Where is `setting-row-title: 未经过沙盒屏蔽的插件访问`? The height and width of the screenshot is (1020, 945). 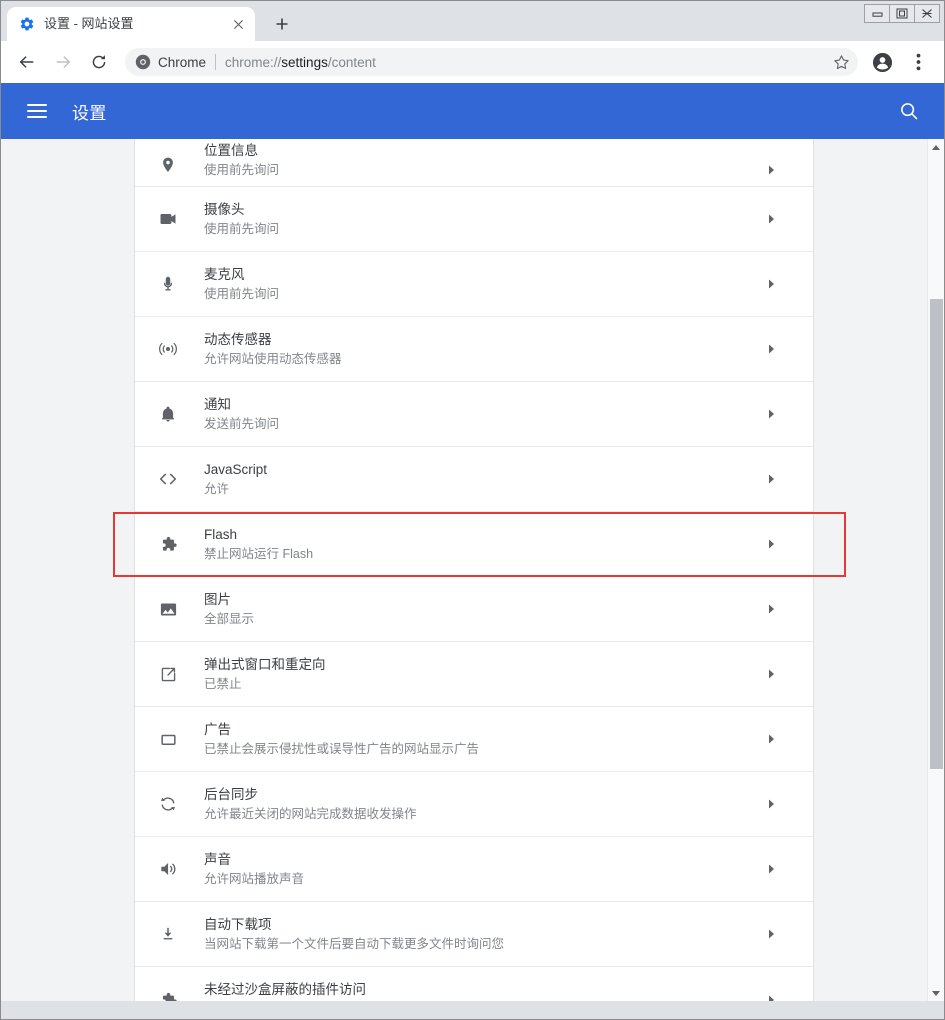 setting-row-title: 未经过沙盒屏蔽的插件访问 is located at coordinates (285, 989).